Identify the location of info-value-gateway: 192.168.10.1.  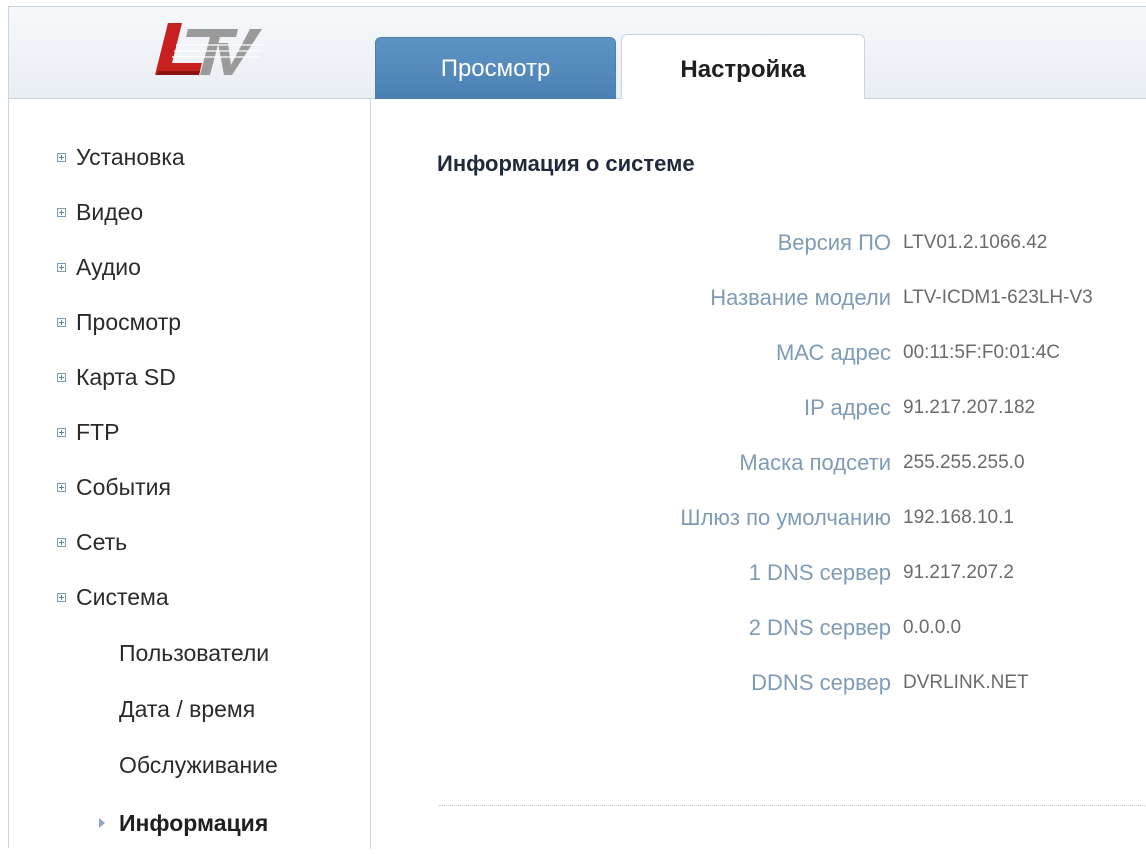
(958, 517).